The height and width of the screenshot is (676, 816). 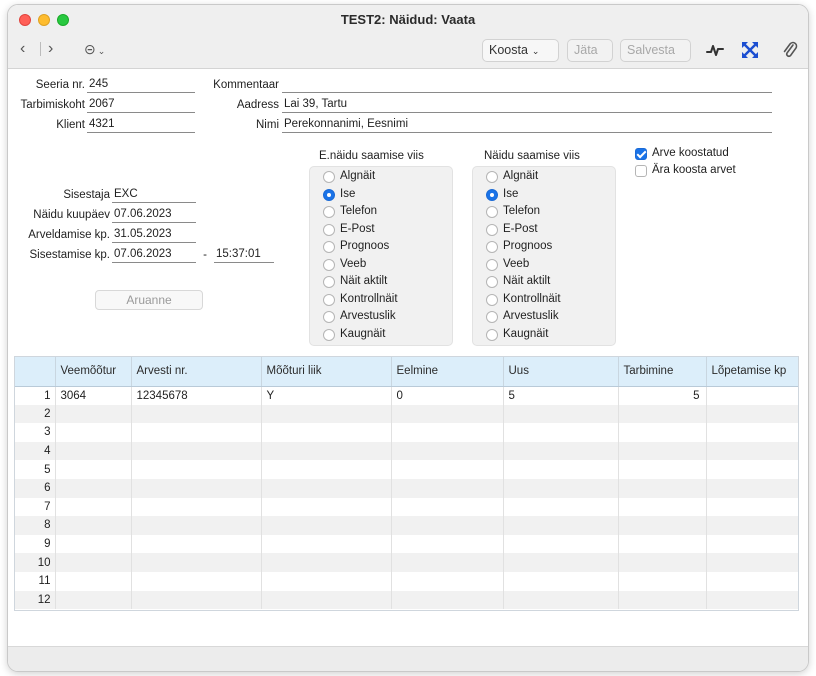 I want to click on koosta-button: Koosta ⌄, so click(x=520, y=50).